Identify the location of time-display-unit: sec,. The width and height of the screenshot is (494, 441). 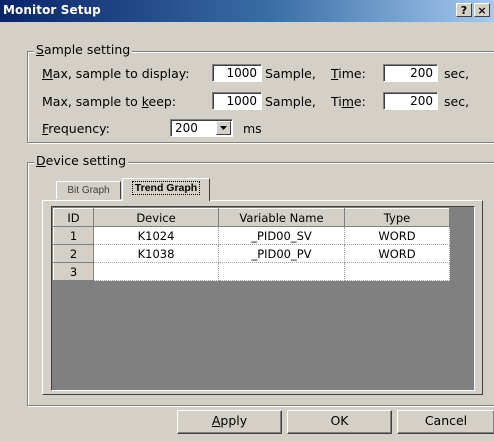
(457, 73).